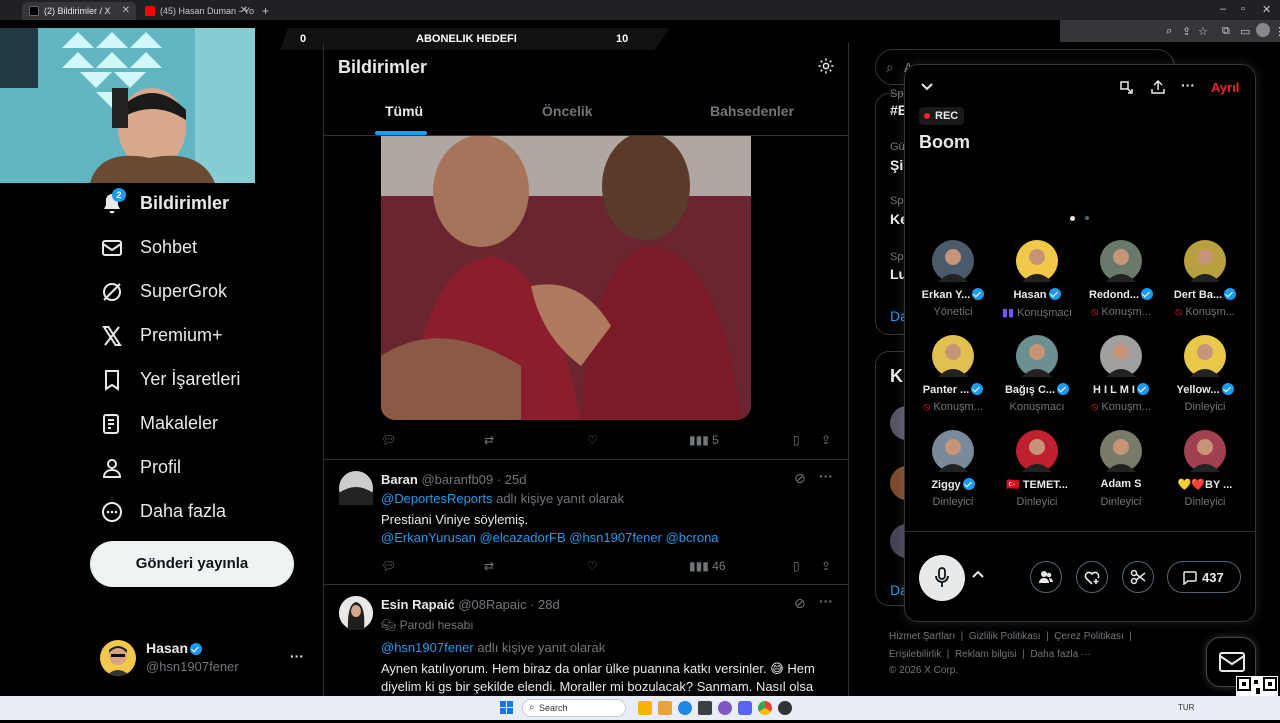 The image size is (1280, 723). I want to click on verified-icon, so click(977, 389).